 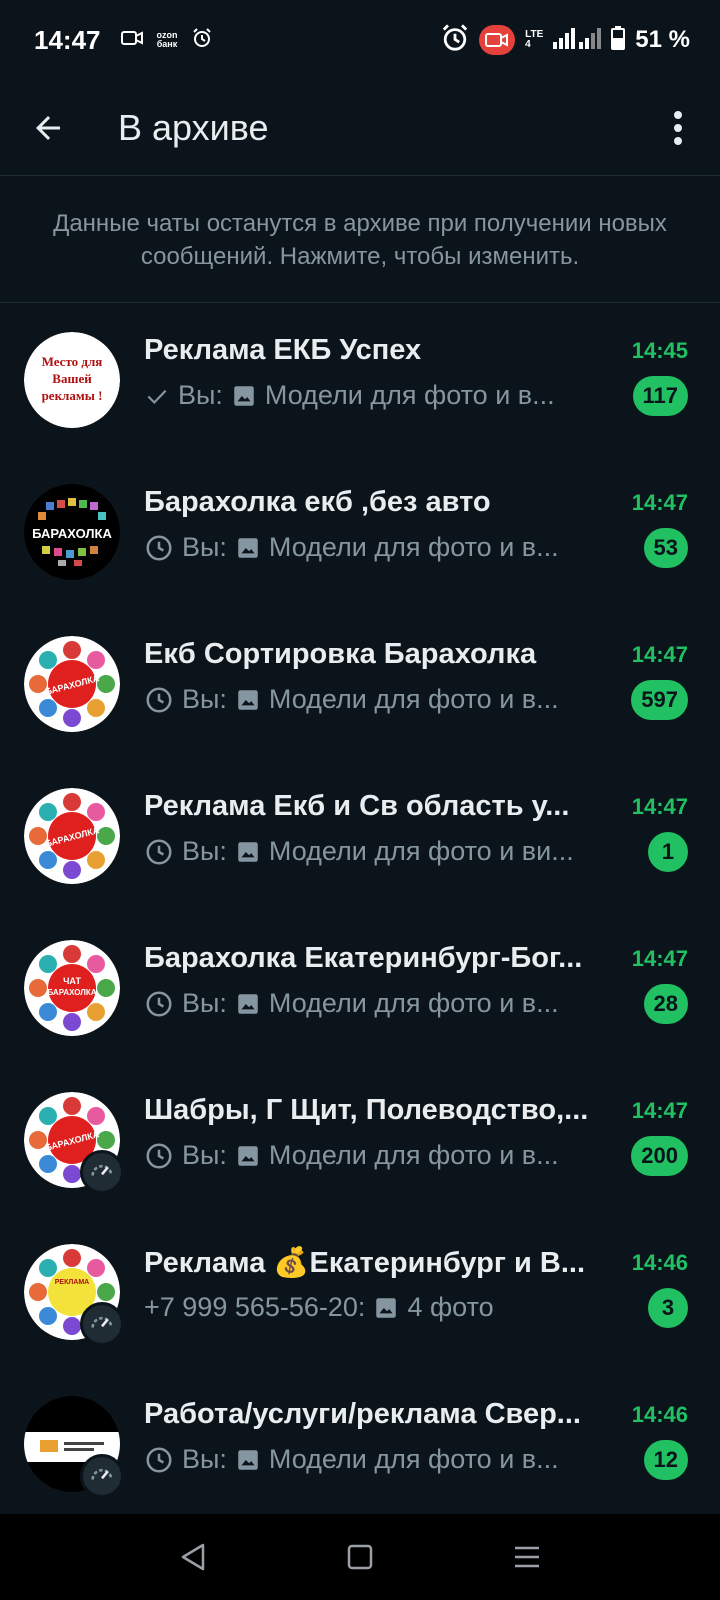 What do you see at coordinates (72, 981) in the screenshot?
I see `avatar-text-line: ЧАТ` at bounding box center [72, 981].